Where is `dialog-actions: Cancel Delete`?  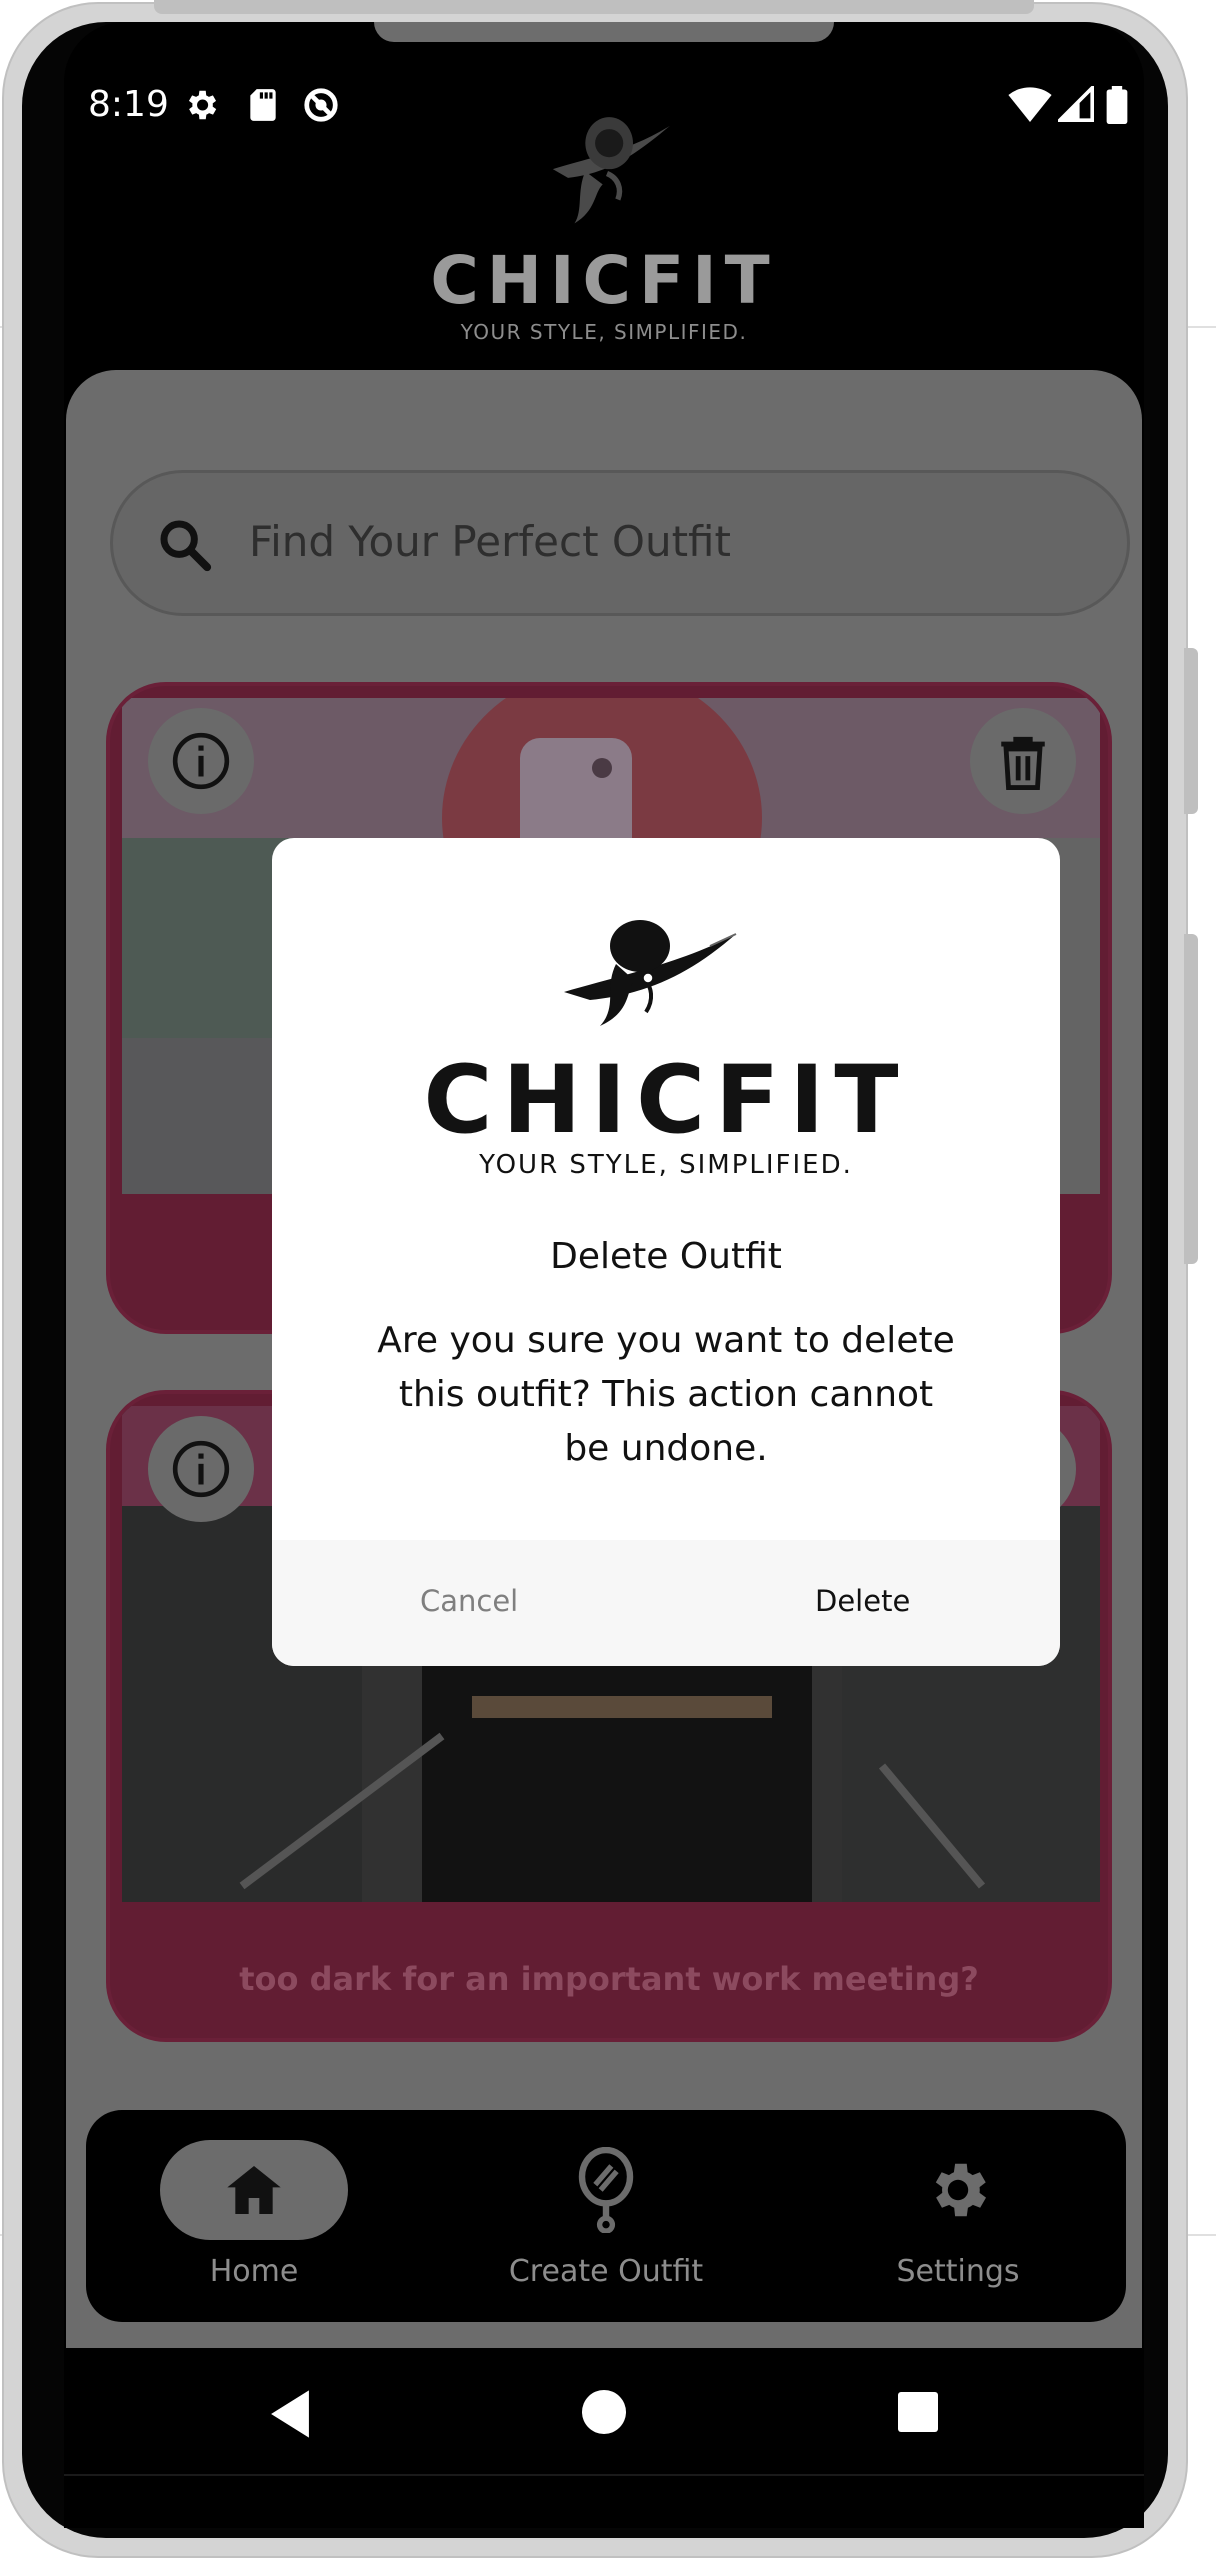
dialog-actions: Cancel Delete is located at coordinates (666, 1603).